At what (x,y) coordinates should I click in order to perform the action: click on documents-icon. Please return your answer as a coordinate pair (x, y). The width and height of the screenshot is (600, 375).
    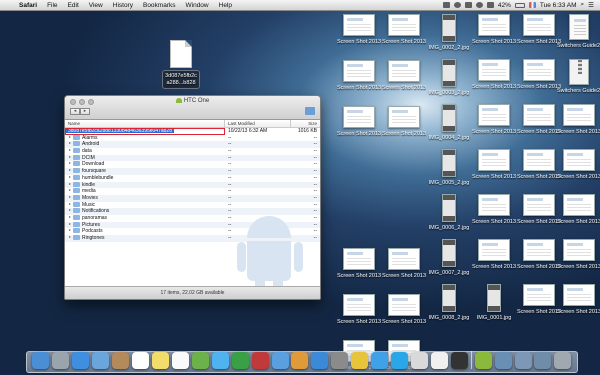
    Looking at the image, I should click on (523, 360).